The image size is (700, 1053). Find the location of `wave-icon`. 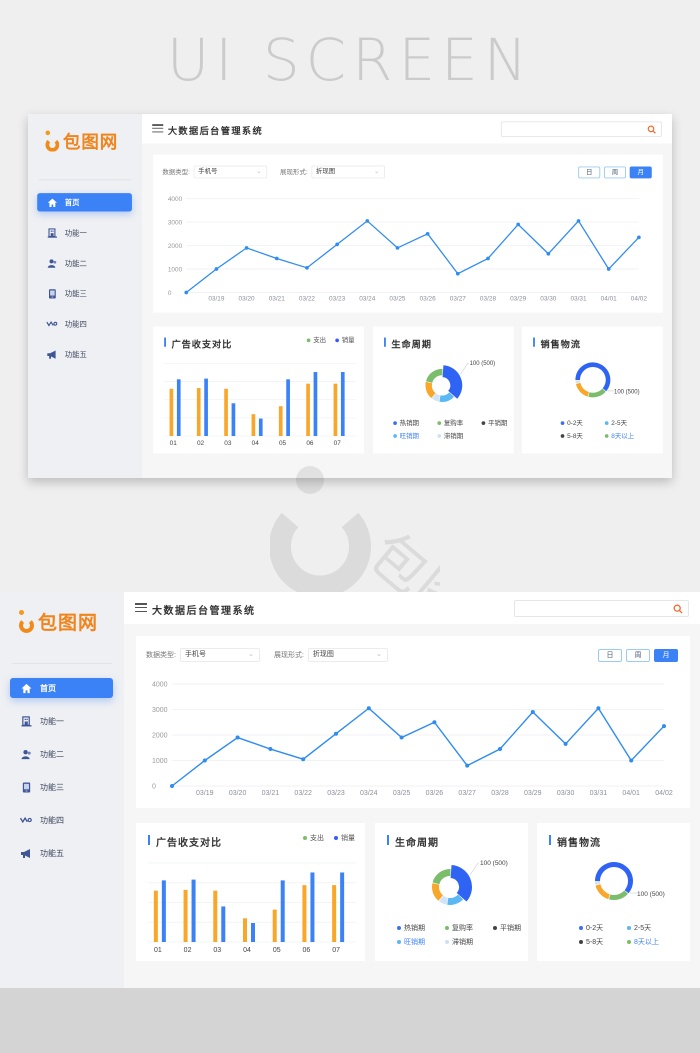

wave-icon is located at coordinates (52, 323).